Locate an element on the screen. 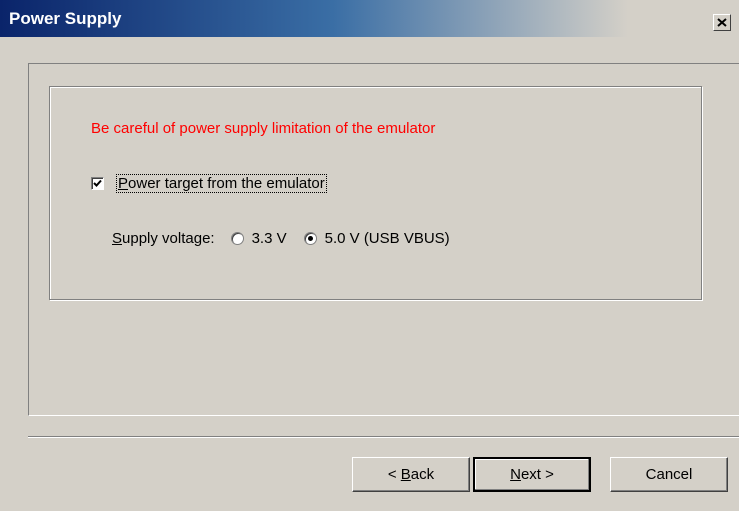 The image size is (739, 511). radio-5v0: 5.0 V (USB VBUS) is located at coordinates (376, 238).